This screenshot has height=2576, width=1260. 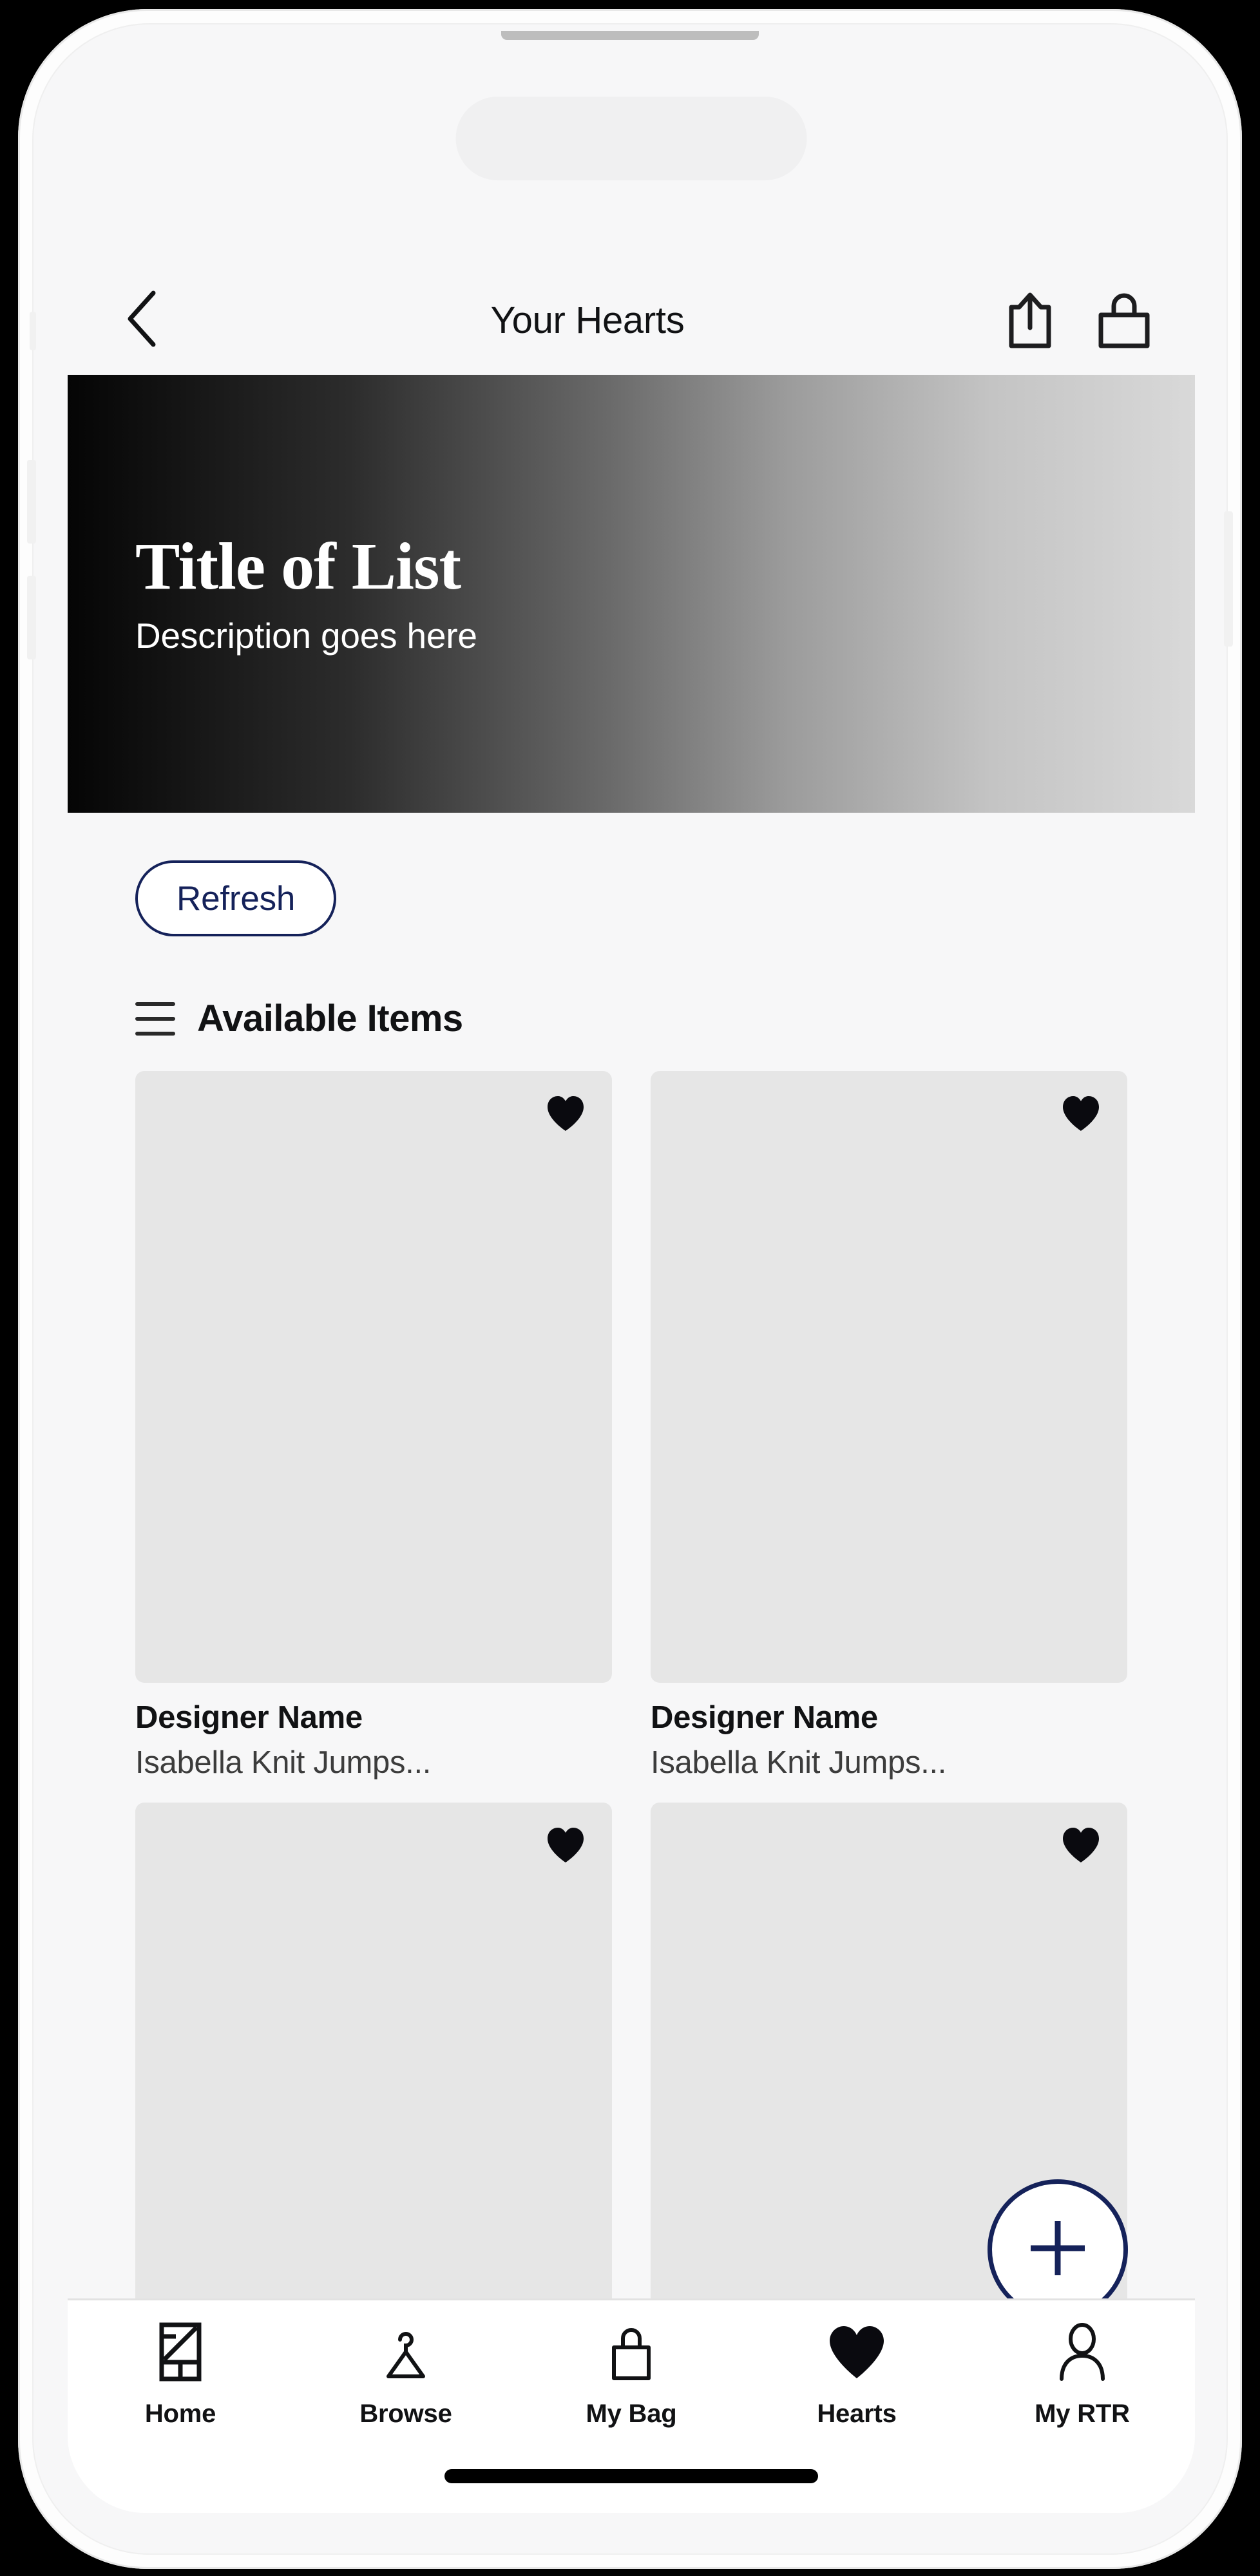 I want to click on home-indicator, so click(x=631, y=2476).